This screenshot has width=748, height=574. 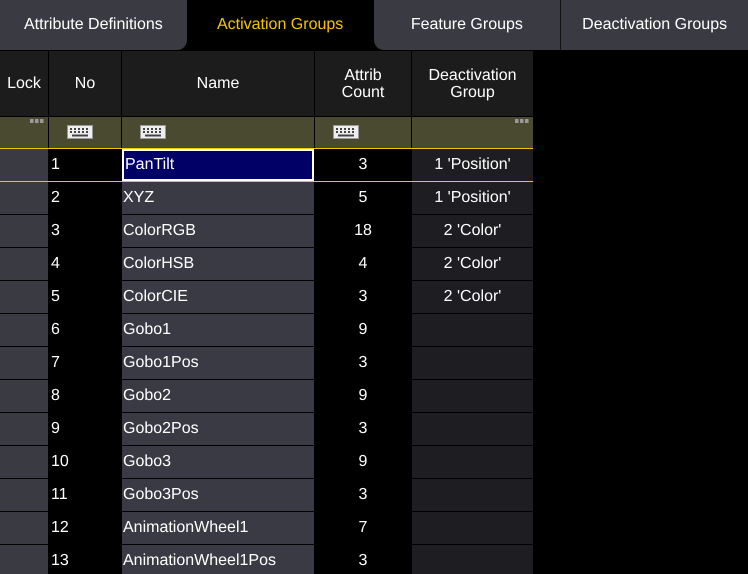 I want to click on table-row: 7 Gobo1Pos 3, so click(x=266, y=363).